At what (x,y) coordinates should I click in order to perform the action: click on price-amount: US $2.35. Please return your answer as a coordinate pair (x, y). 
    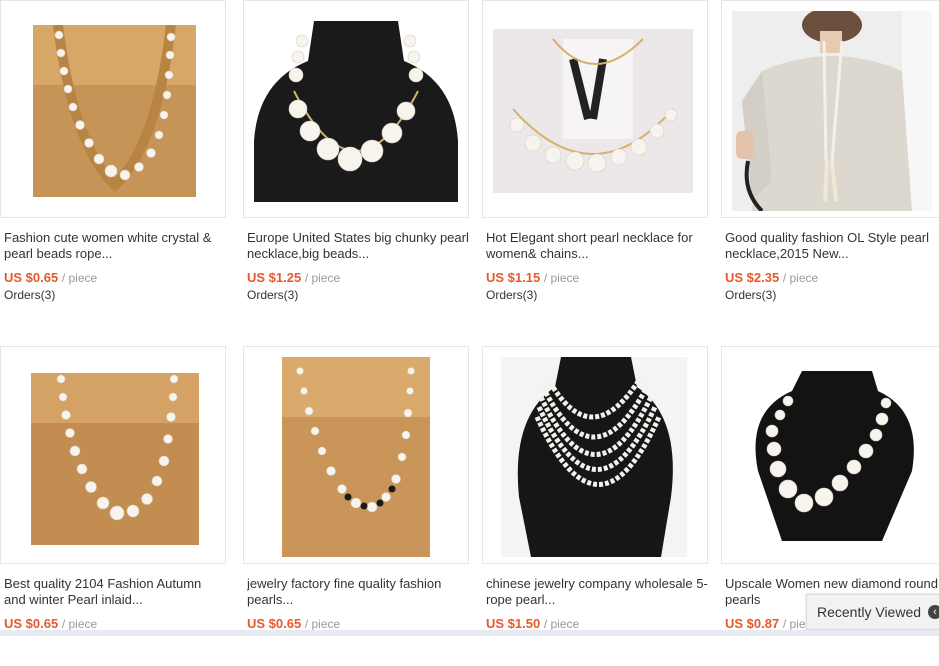
    Looking at the image, I should click on (752, 277).